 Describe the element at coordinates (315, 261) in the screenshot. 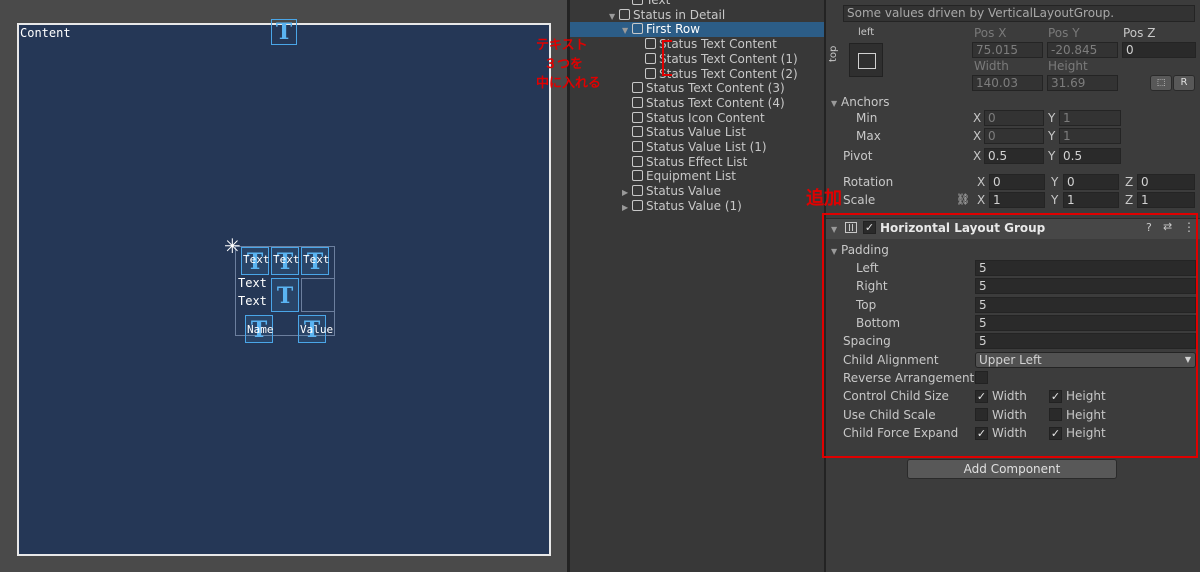

I see `status-text-gizmo-3: T Text` at that location.